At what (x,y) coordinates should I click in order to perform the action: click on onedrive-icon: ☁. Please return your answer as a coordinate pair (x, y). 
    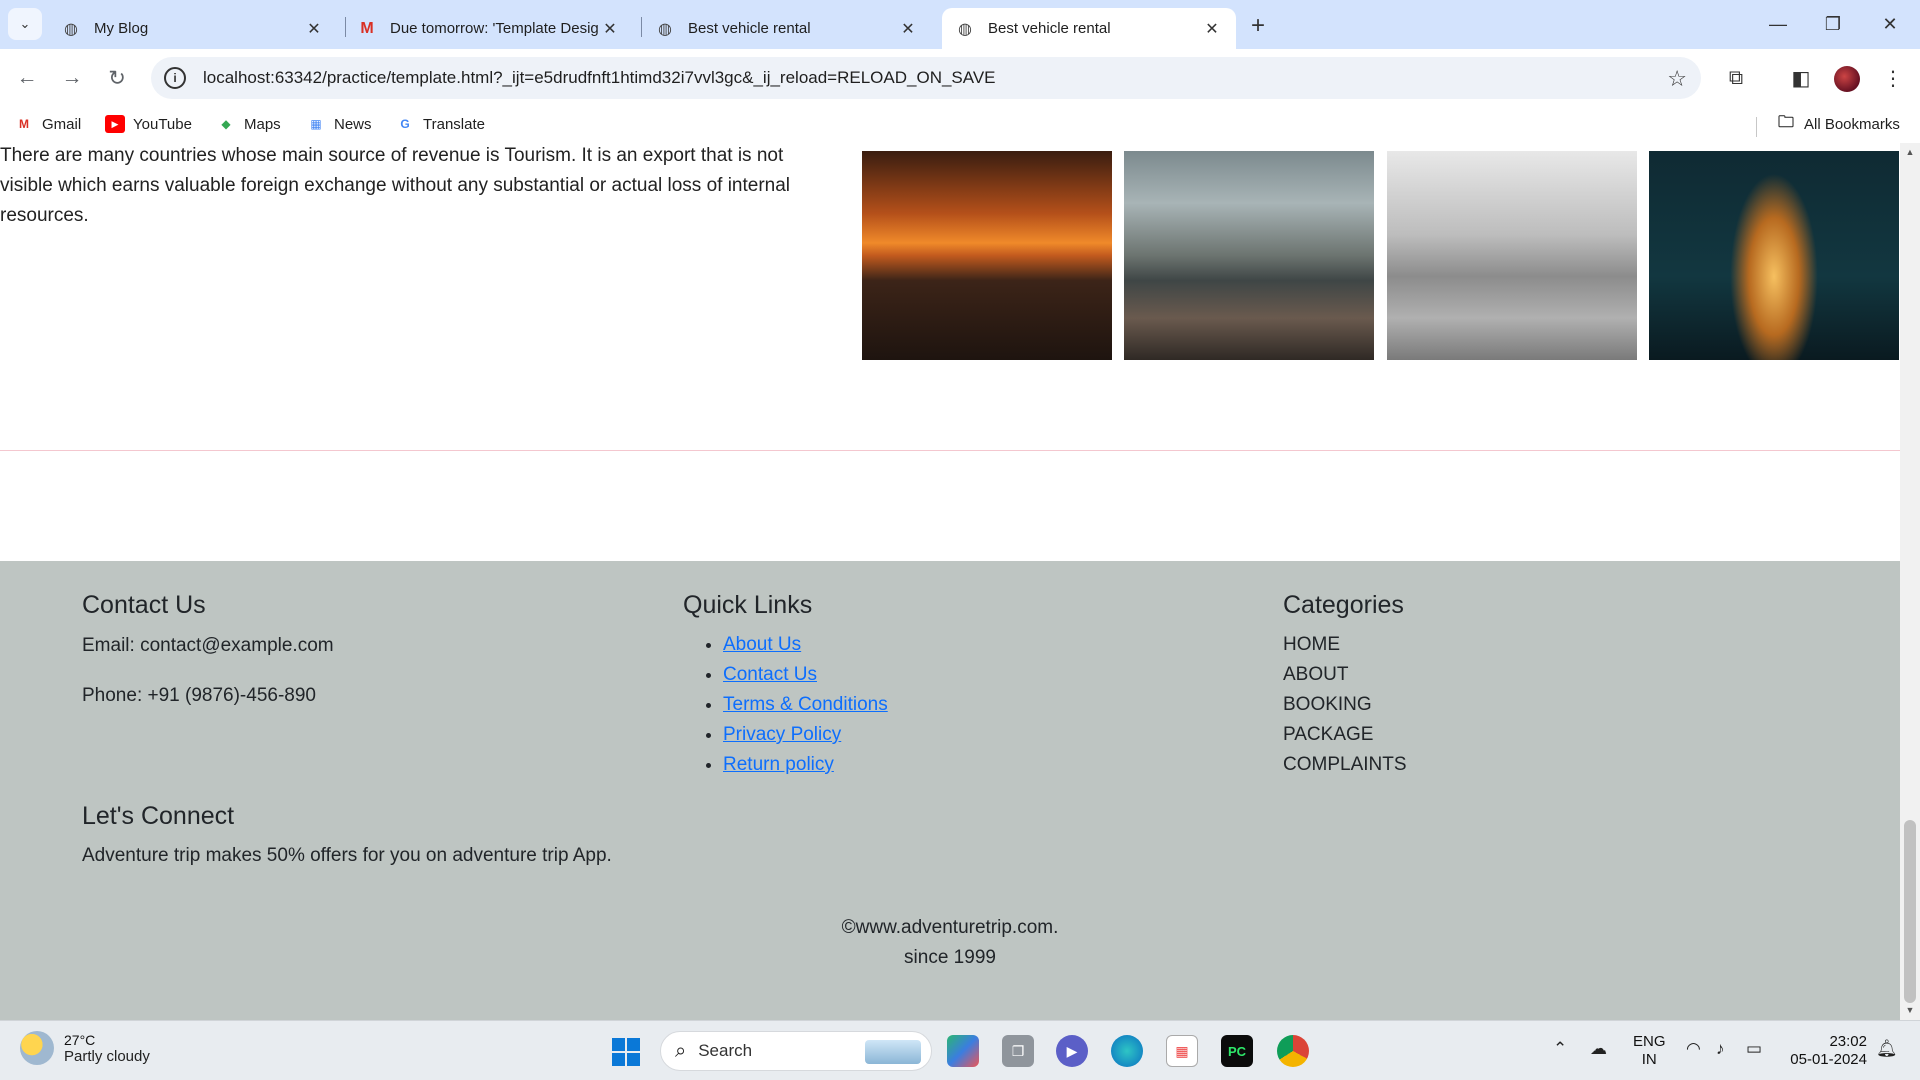
    Looking at the image, I should click on (1598, 1049).